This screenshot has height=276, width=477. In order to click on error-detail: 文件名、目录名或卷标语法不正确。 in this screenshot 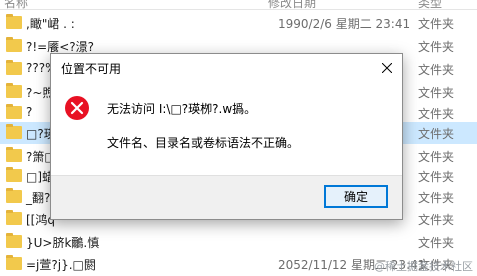, I will do `click(203, 143)`.